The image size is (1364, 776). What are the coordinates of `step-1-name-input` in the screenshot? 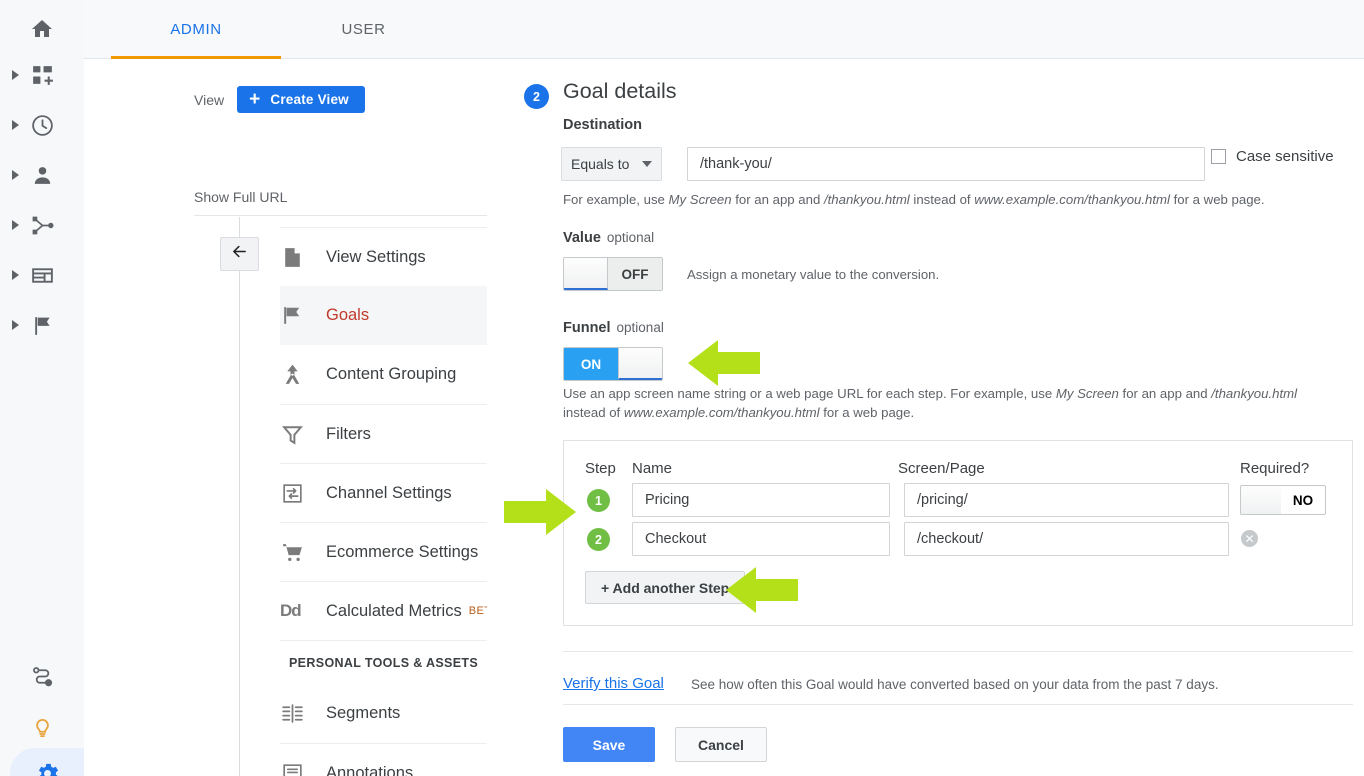 It's located at (761, 500).